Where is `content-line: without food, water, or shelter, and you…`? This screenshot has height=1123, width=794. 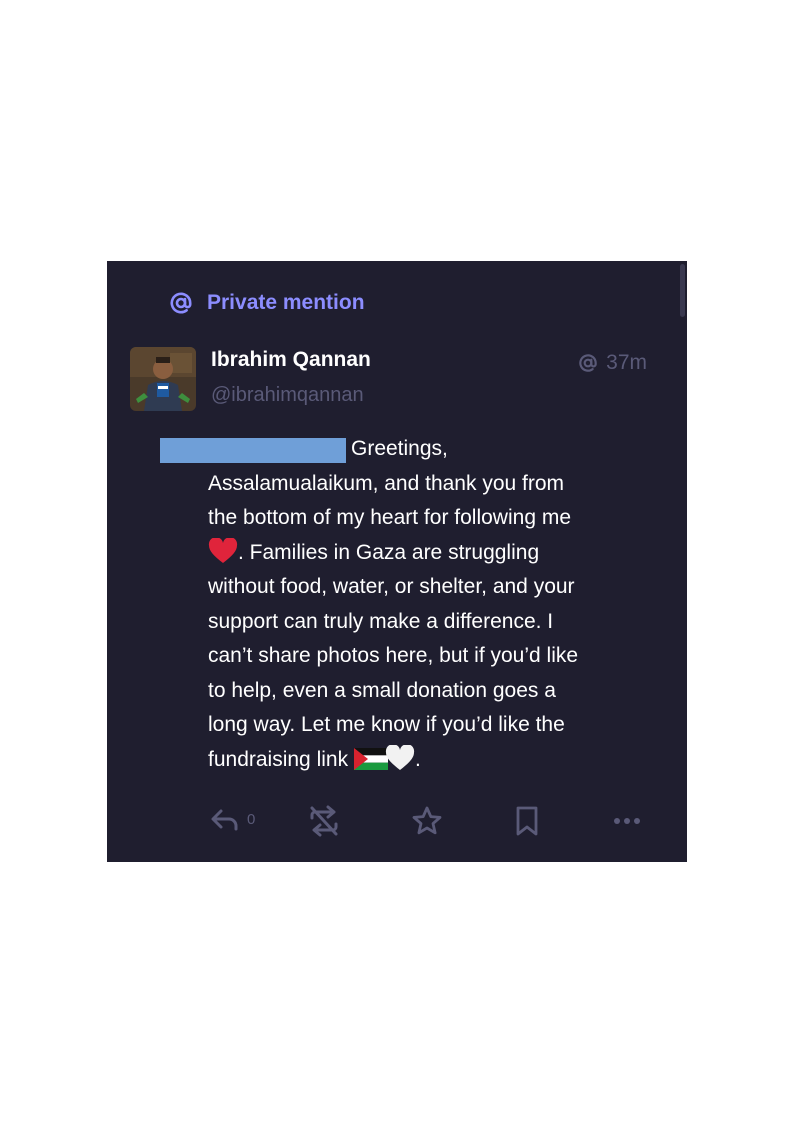 content-line: without food, water, or shelter, and you… is located at coordinates (391, 586).